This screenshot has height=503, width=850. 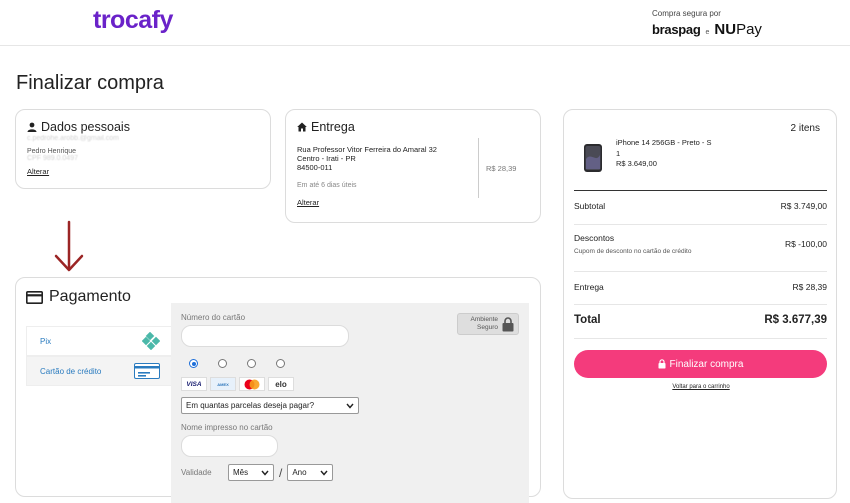 What do you see at coordinates (664, 142) in the screenshot?
I see `product-name: iPhone 14 256GB - Preto - S` at bounding box center [664, 142].